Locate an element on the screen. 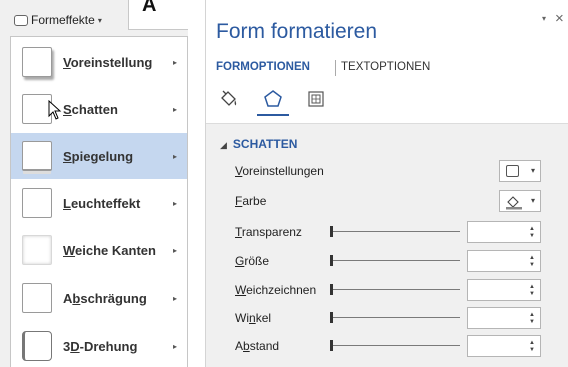 This screenshot has height=367, width=568. menu-item-label: Spiegelung is located at coordinates (98, 156).